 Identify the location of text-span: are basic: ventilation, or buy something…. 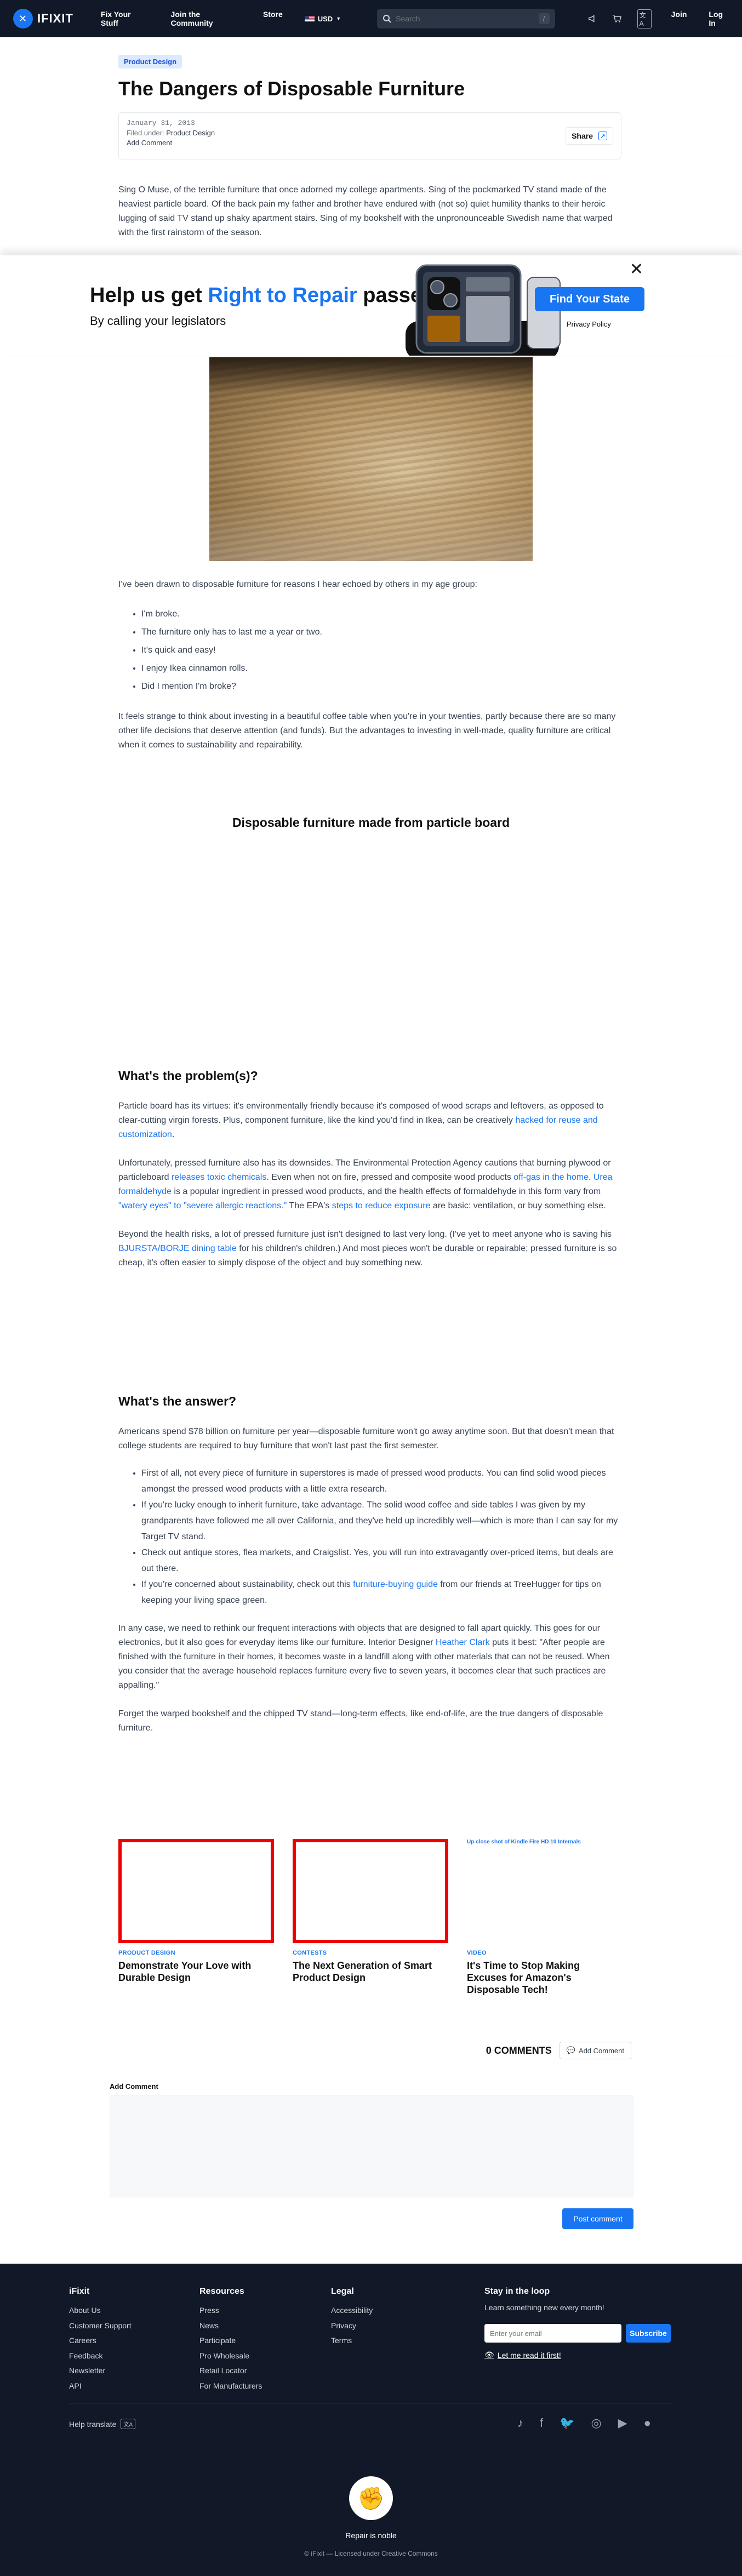
(518, 1206).